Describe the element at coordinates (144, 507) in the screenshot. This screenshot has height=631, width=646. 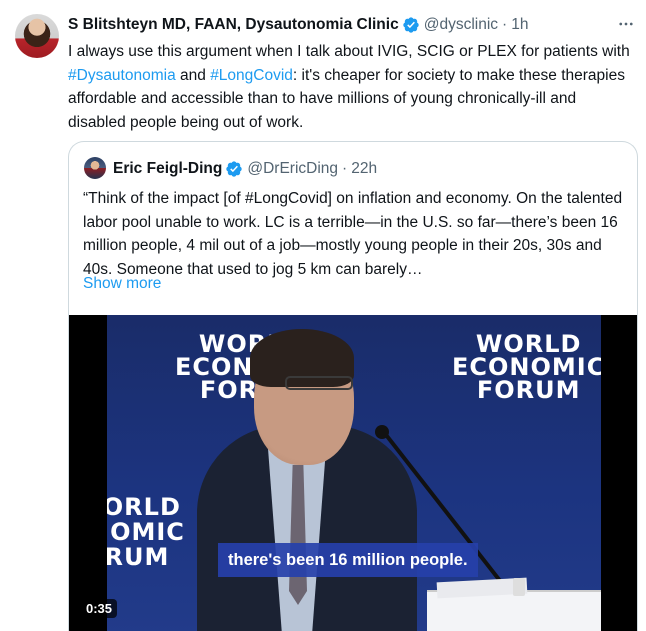
I see `wef-logo-line: /ORLD` at that location.